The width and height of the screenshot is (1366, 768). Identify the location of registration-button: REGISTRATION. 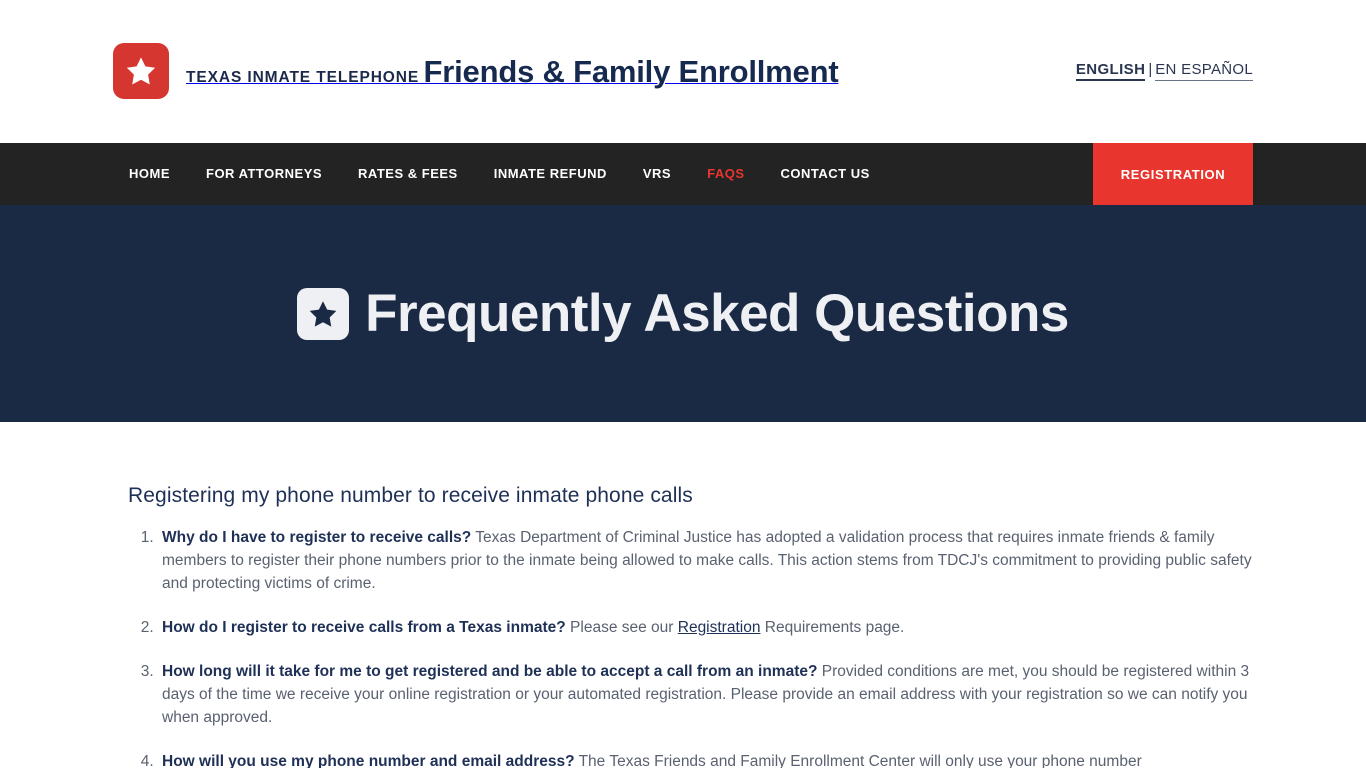
(1173, 174).